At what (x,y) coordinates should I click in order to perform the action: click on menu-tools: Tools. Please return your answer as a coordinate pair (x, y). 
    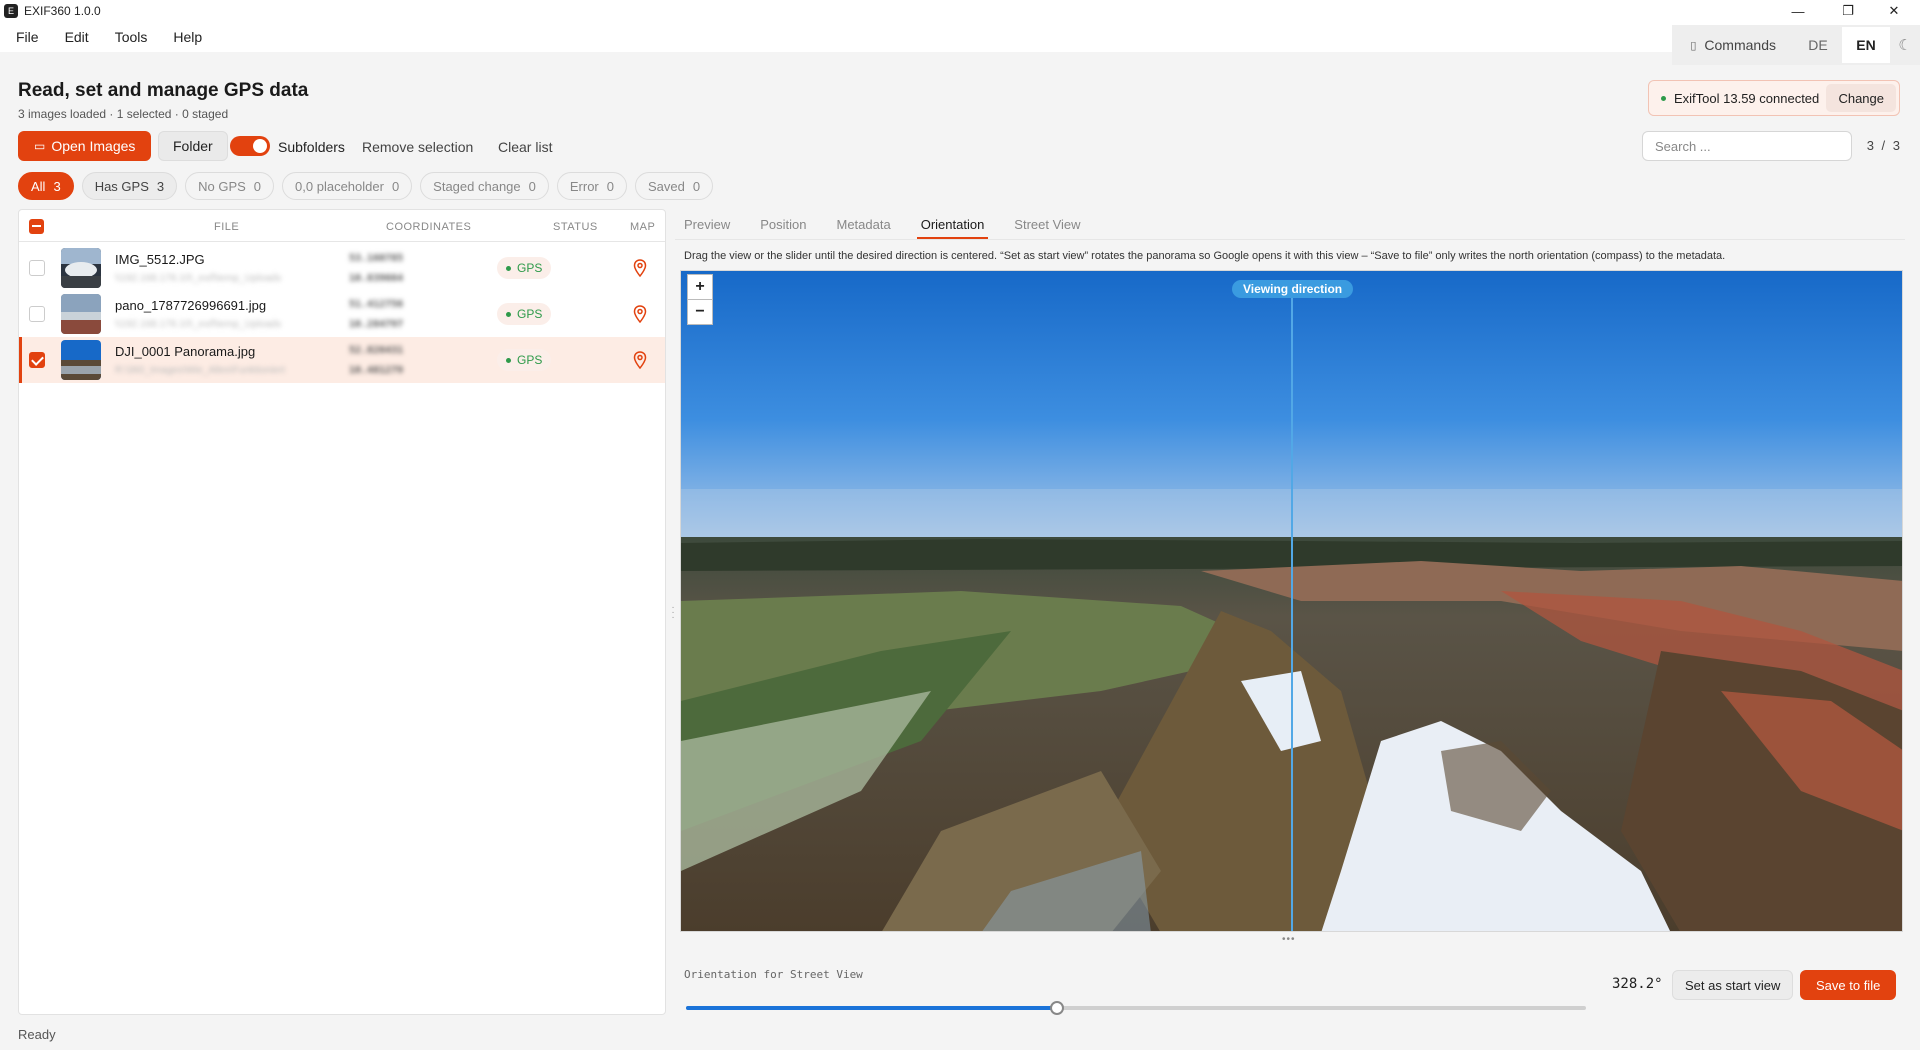
    Looking at the image, I should click on (131, 37).